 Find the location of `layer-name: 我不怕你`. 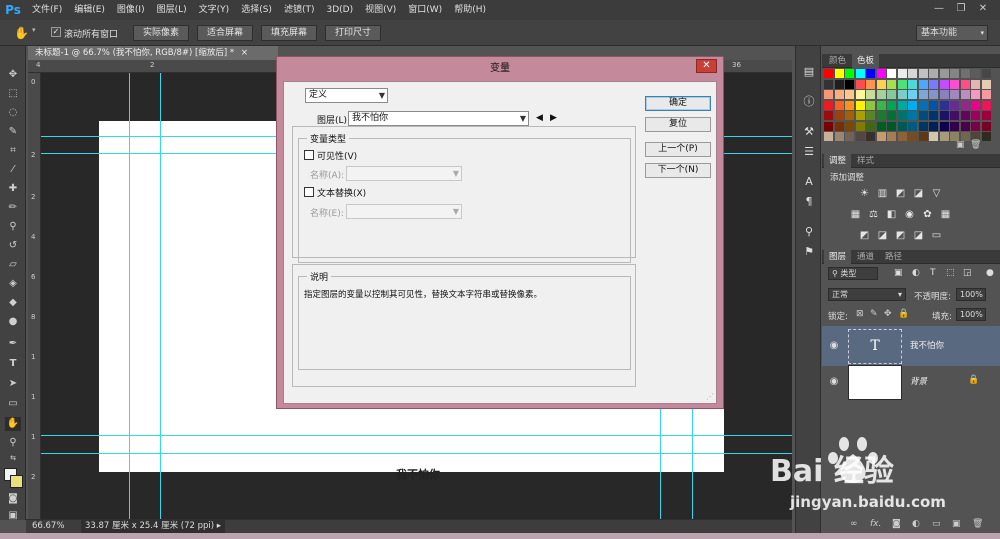

layer-name: 我不怕你 is located at coordinates (927, 345).